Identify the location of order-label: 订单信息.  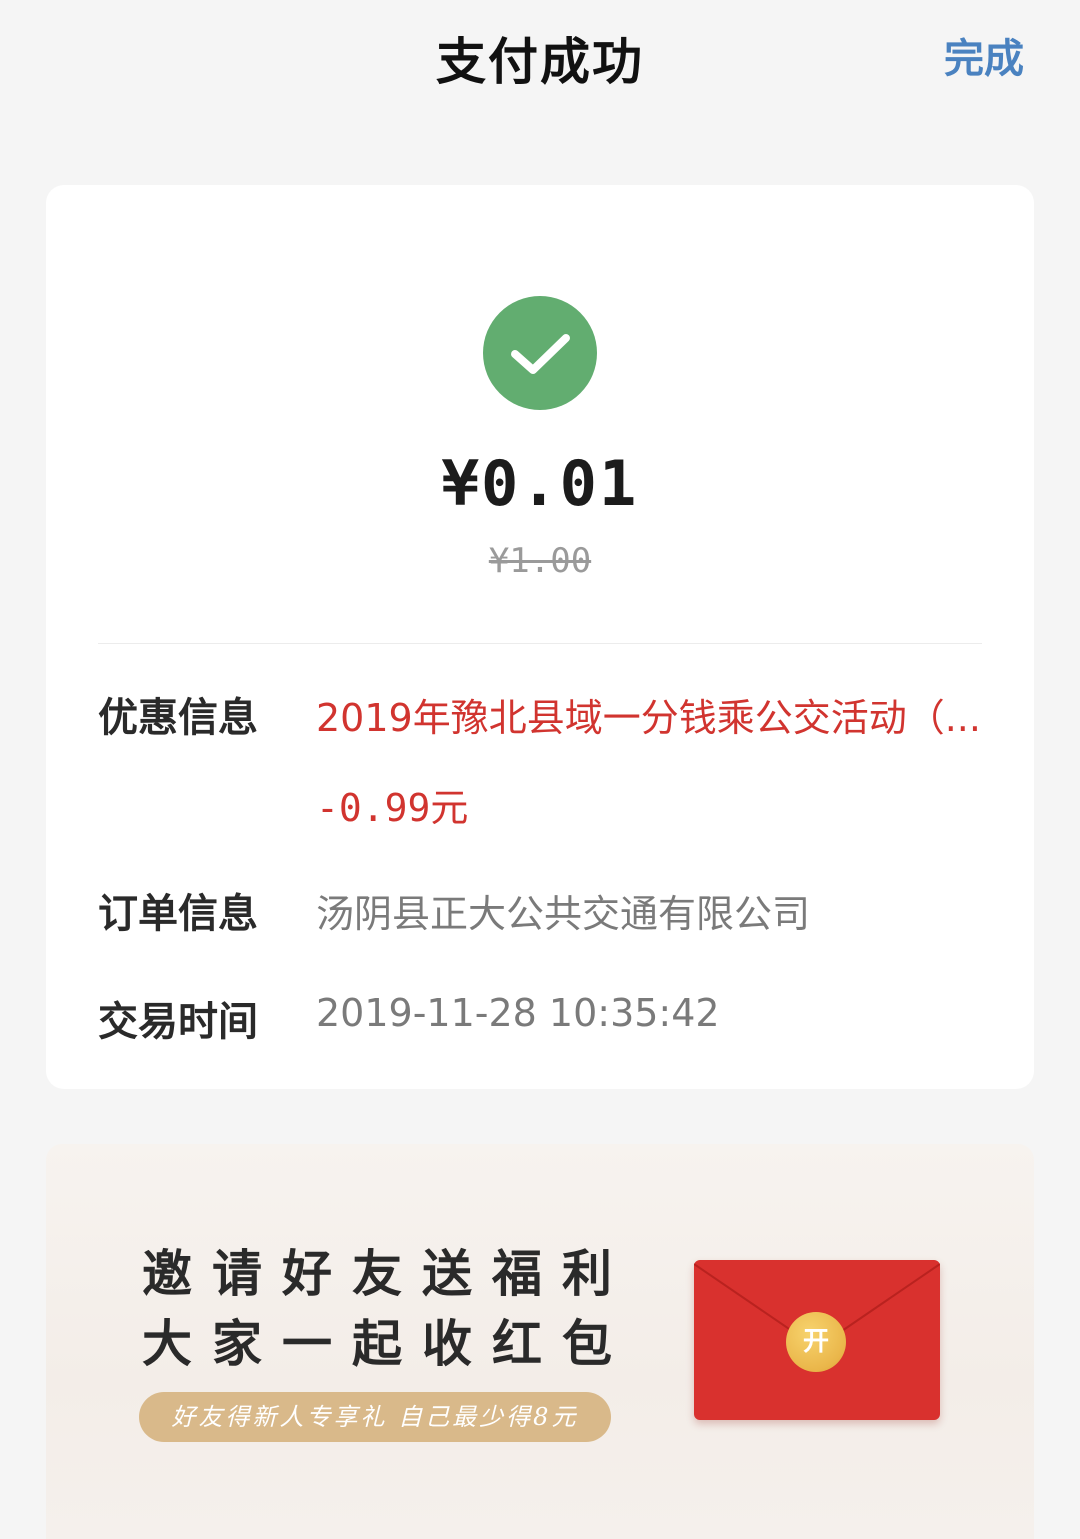
(178, 914).